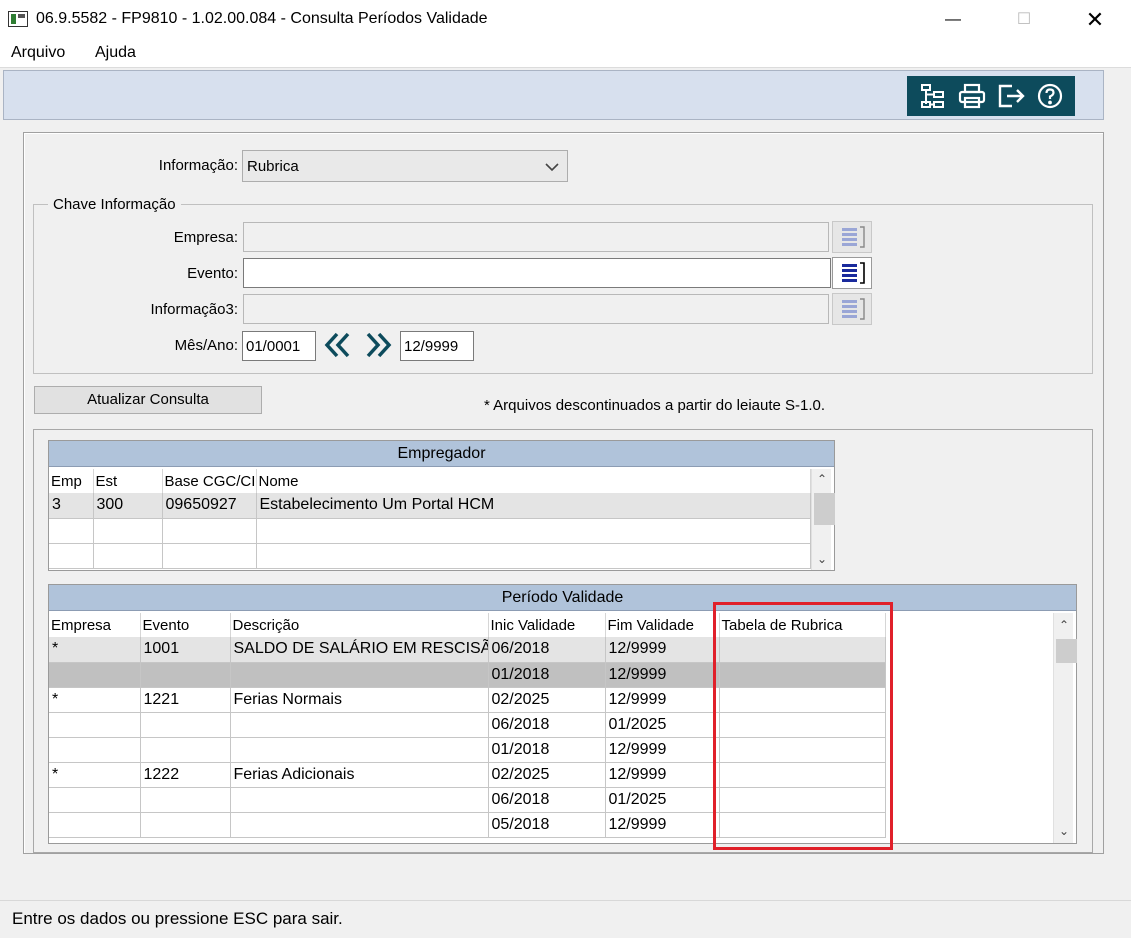  I want to click on informacao3-lookup-icon, so click(852, 309).